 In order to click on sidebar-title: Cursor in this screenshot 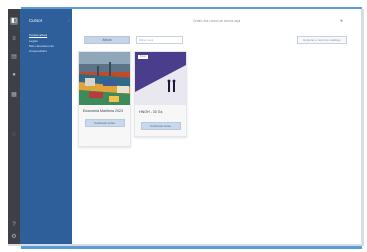, I will do `click(36, 20)`.